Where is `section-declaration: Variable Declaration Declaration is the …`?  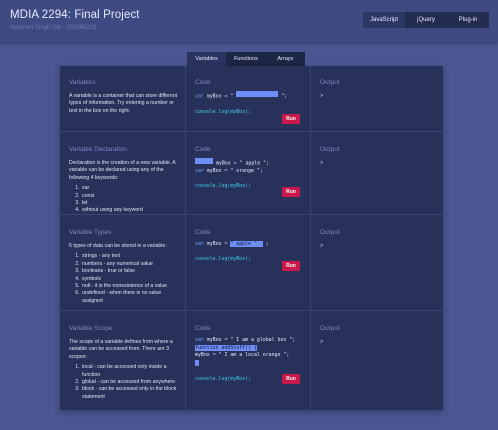
section-declaration: Variable Declaration Declaration is the … is located at coordinates (251, 174).